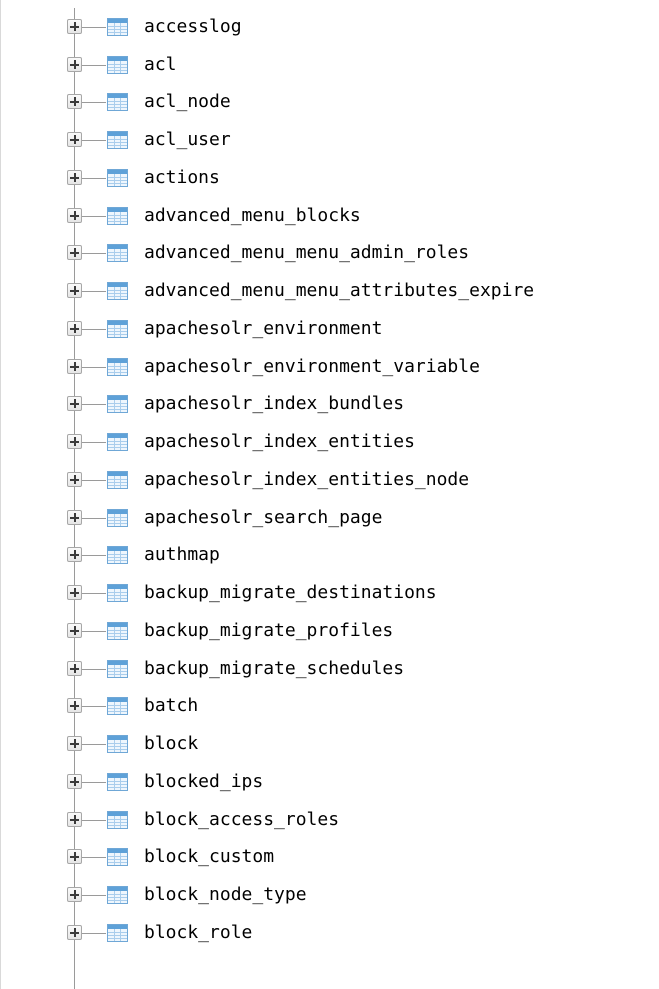 The width and height of the screenshot is (659, 989). I want to click on tree-node-table: acl_node, so click(330, 103).